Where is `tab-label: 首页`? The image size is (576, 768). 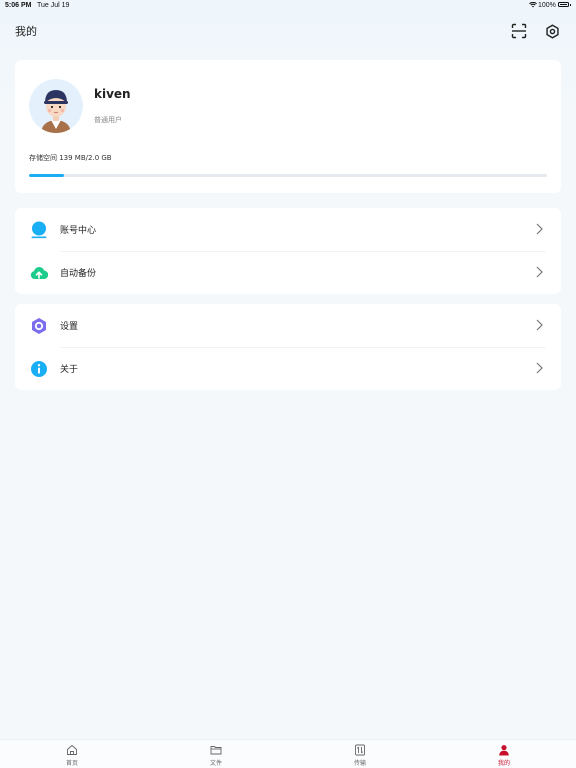
tab-label: 首页 is located at coordinates (71, 763).